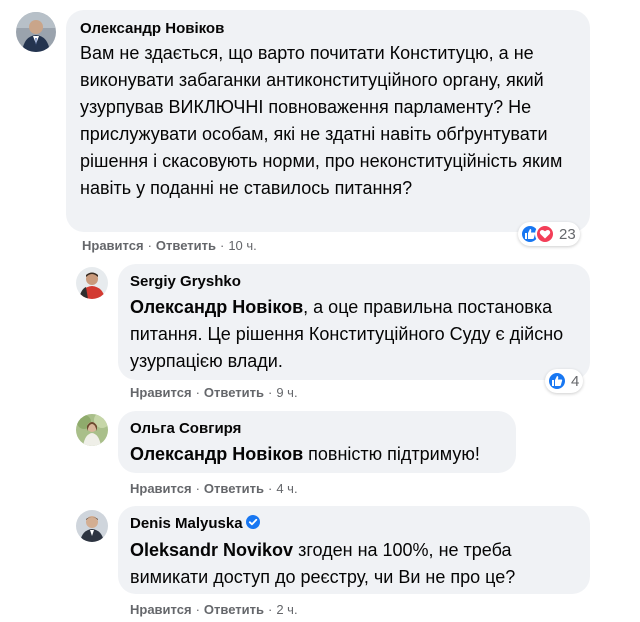  Describe the element at coordinates (354, 524) in the screenshot. I see `comment-author: Denis Malyuska` at that location.